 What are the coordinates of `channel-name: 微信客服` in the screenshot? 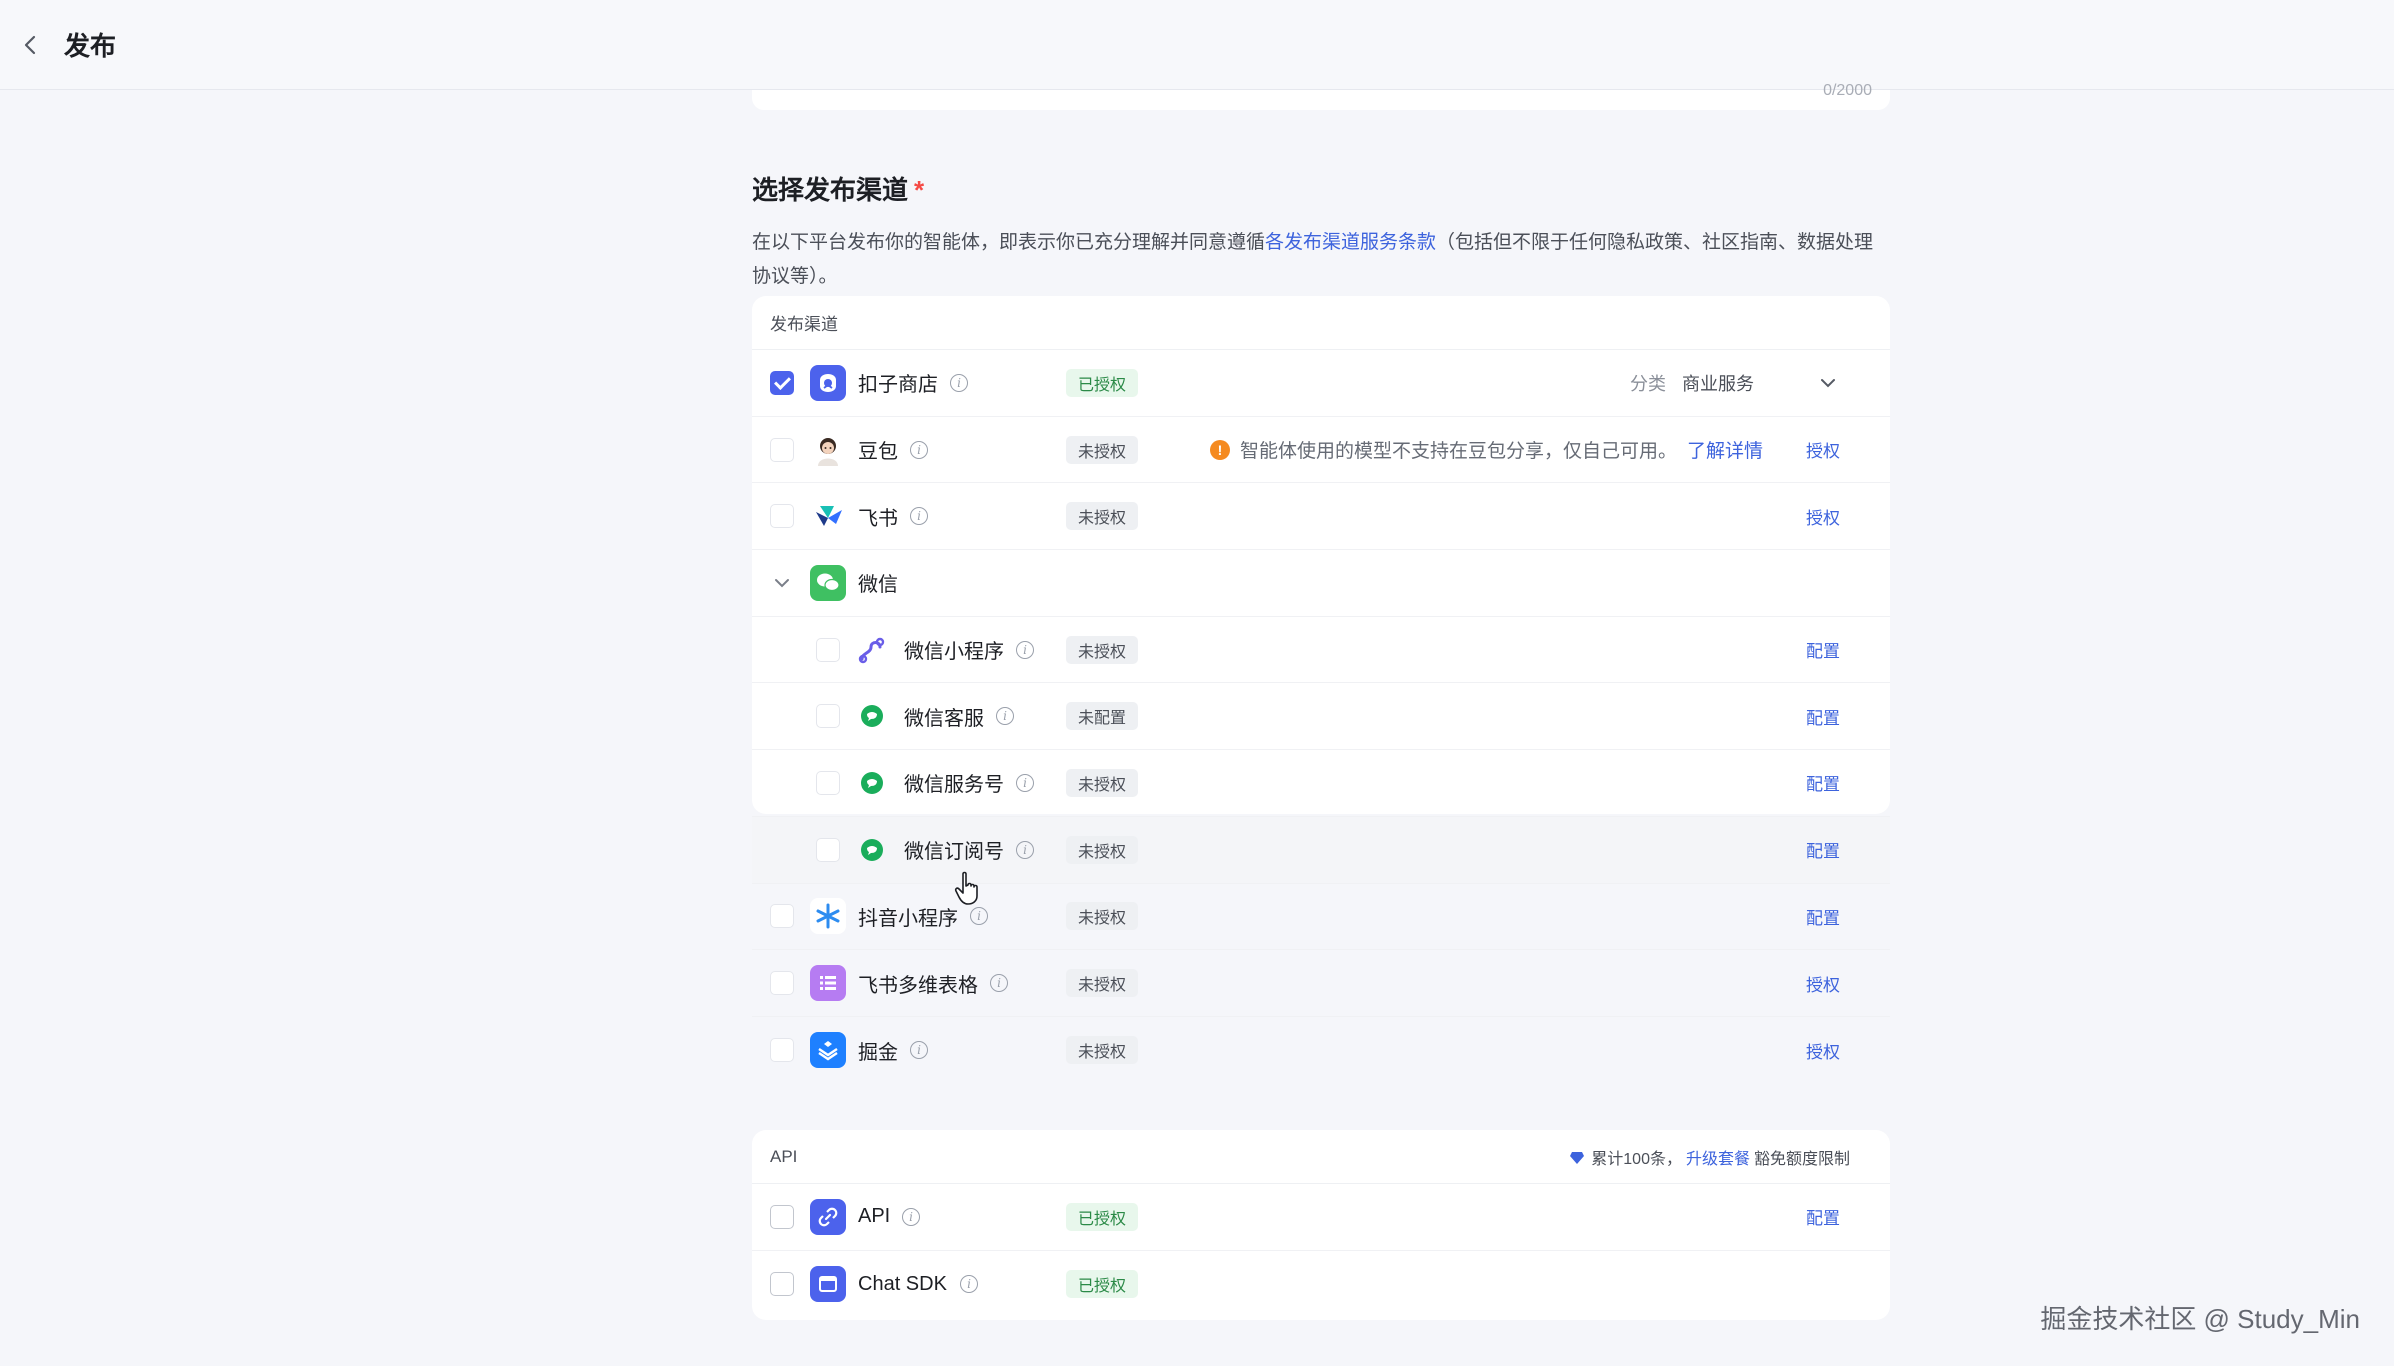 It's located at (944, 718).